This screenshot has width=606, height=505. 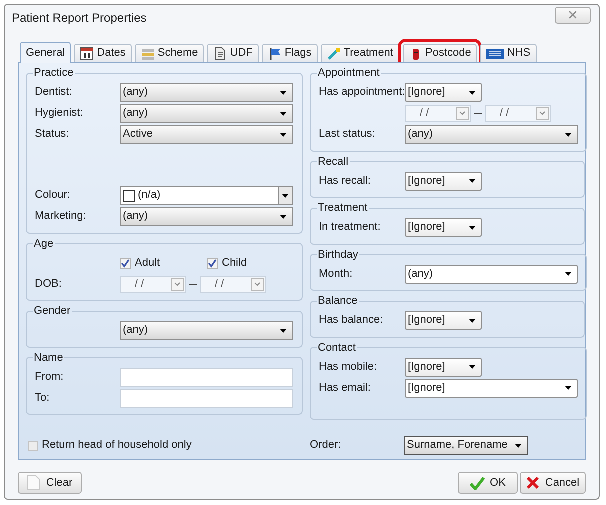 What do you see at coordinates (360, 53) in the screenshot?
I see `tab: Treatment` at bounding box center [360, 53].